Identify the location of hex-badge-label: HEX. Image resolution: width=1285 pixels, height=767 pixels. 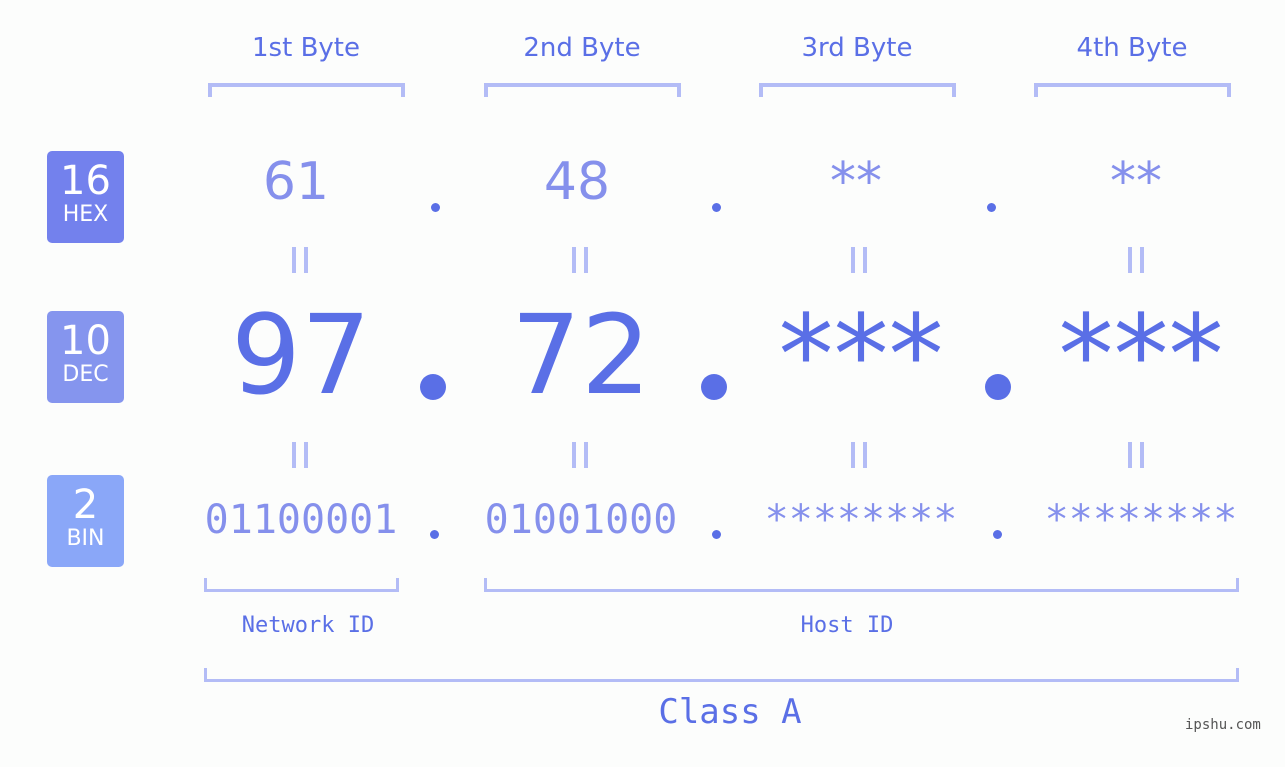
(85, 214).